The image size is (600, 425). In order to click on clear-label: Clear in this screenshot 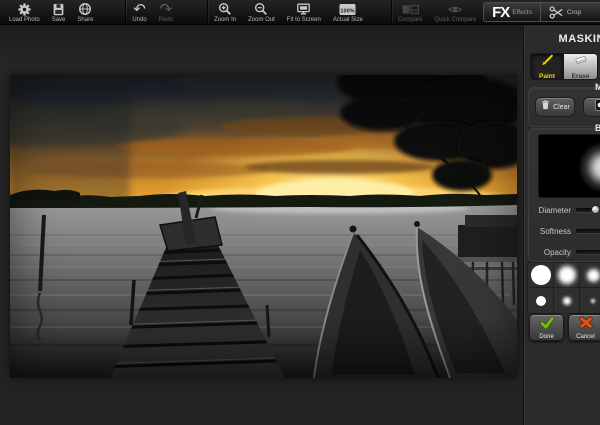, I will do `click(561, 107)`.